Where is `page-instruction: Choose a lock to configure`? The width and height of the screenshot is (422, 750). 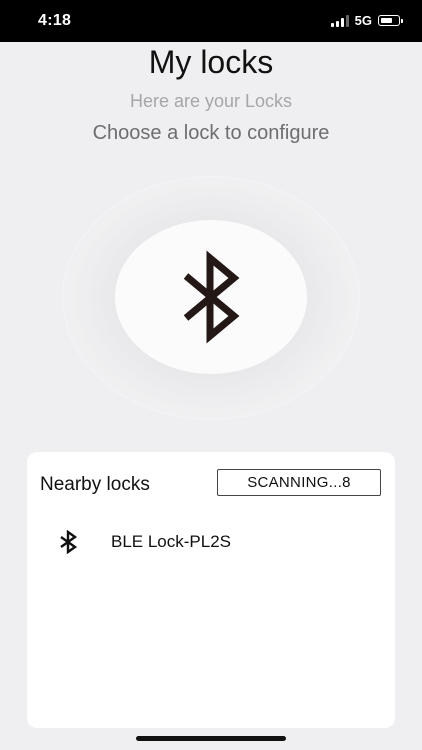
page-instruction: Choose a lock to configure is located at coordinates (211, 133).